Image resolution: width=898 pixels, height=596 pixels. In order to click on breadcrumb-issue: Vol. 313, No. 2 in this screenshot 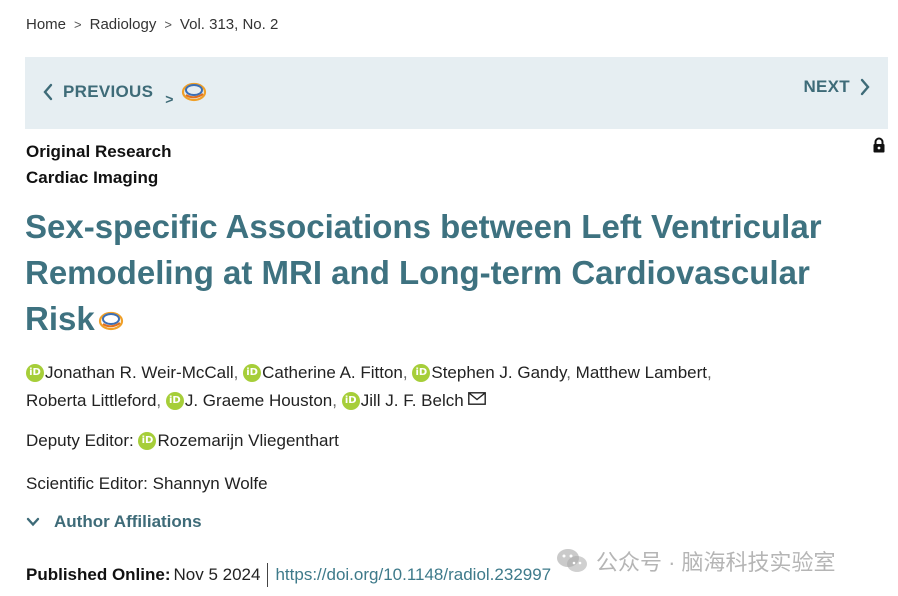, I will do `click(229, 24)`.